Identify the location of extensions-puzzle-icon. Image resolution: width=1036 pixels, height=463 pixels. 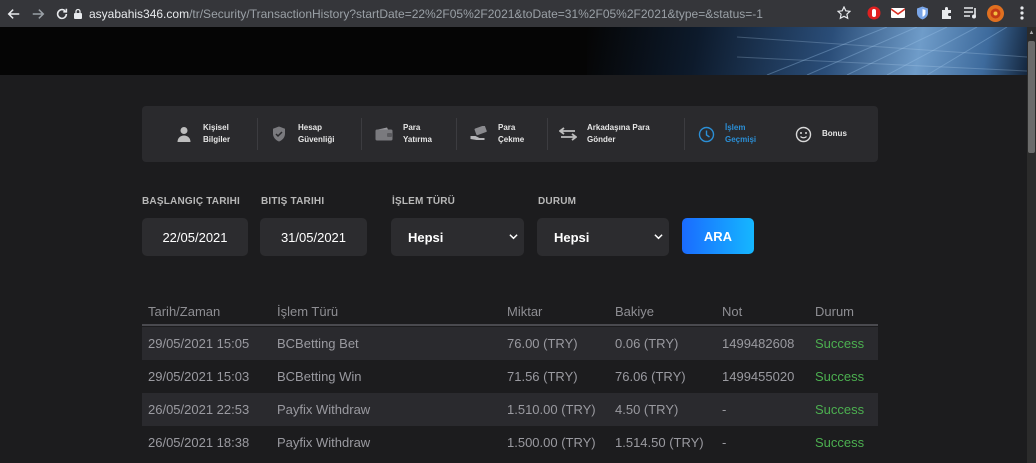
(947, 13).